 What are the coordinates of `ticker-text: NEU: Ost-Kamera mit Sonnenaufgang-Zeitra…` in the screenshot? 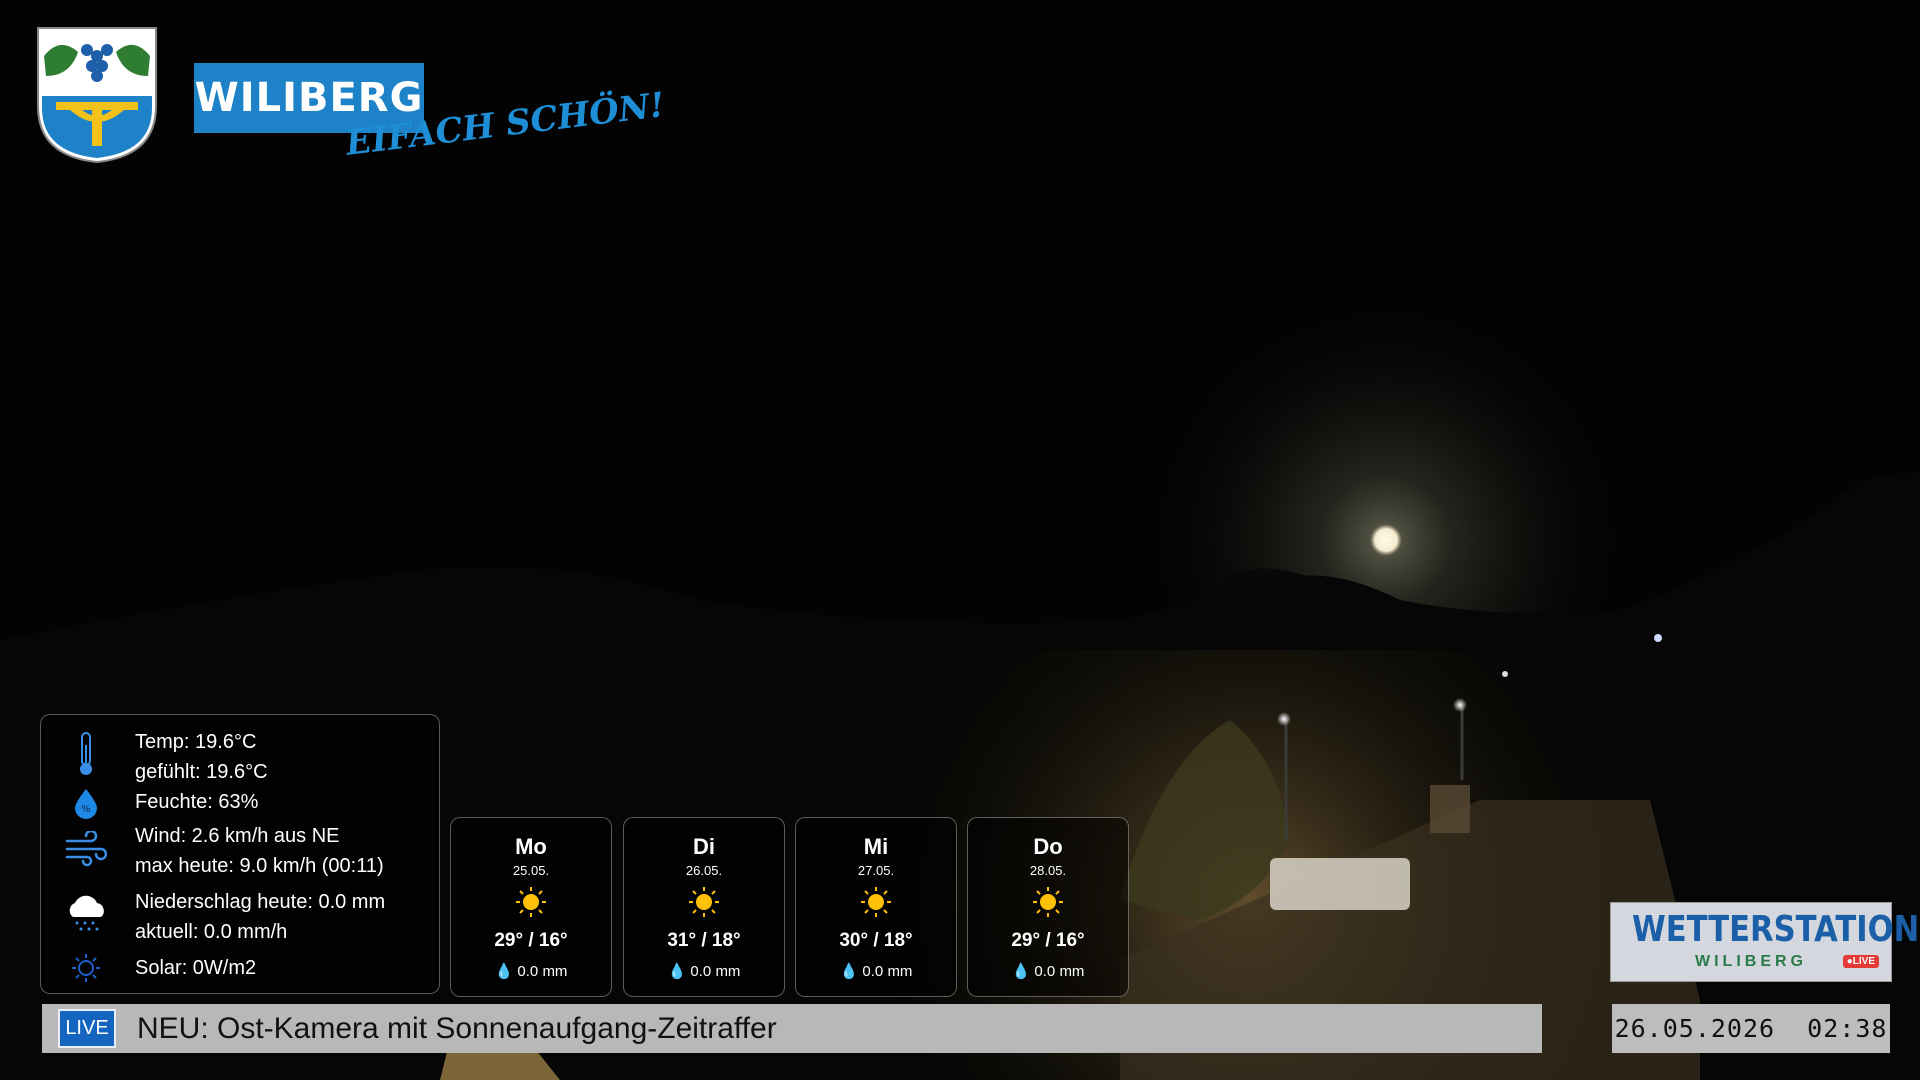 It's located at (457, 1028).